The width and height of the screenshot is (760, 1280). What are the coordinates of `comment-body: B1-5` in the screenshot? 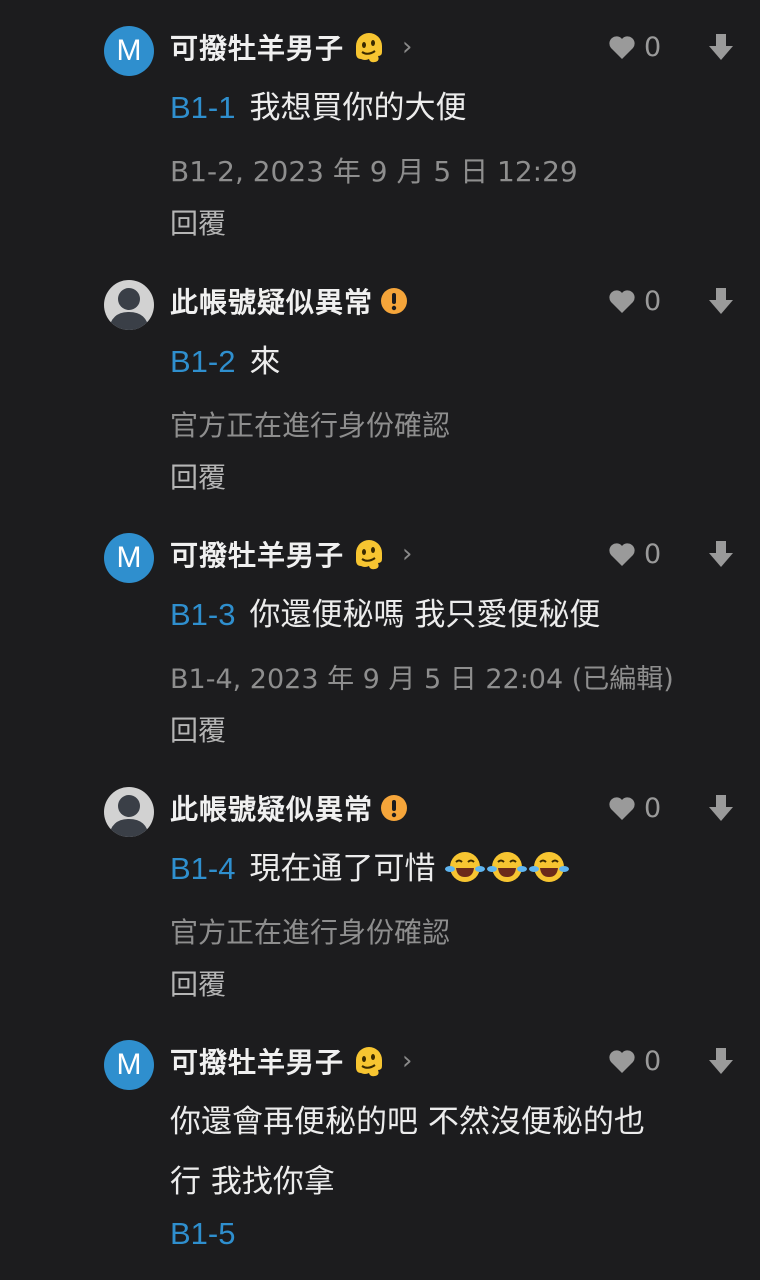 It's located at (209, 1234).